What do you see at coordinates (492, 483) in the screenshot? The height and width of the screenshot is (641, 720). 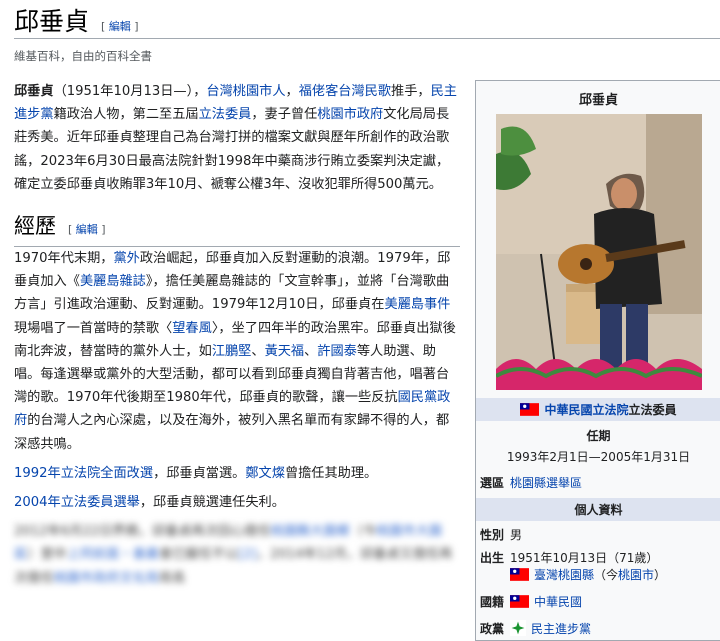 I see `district-key: 選區` at bounding box center [492, 483].